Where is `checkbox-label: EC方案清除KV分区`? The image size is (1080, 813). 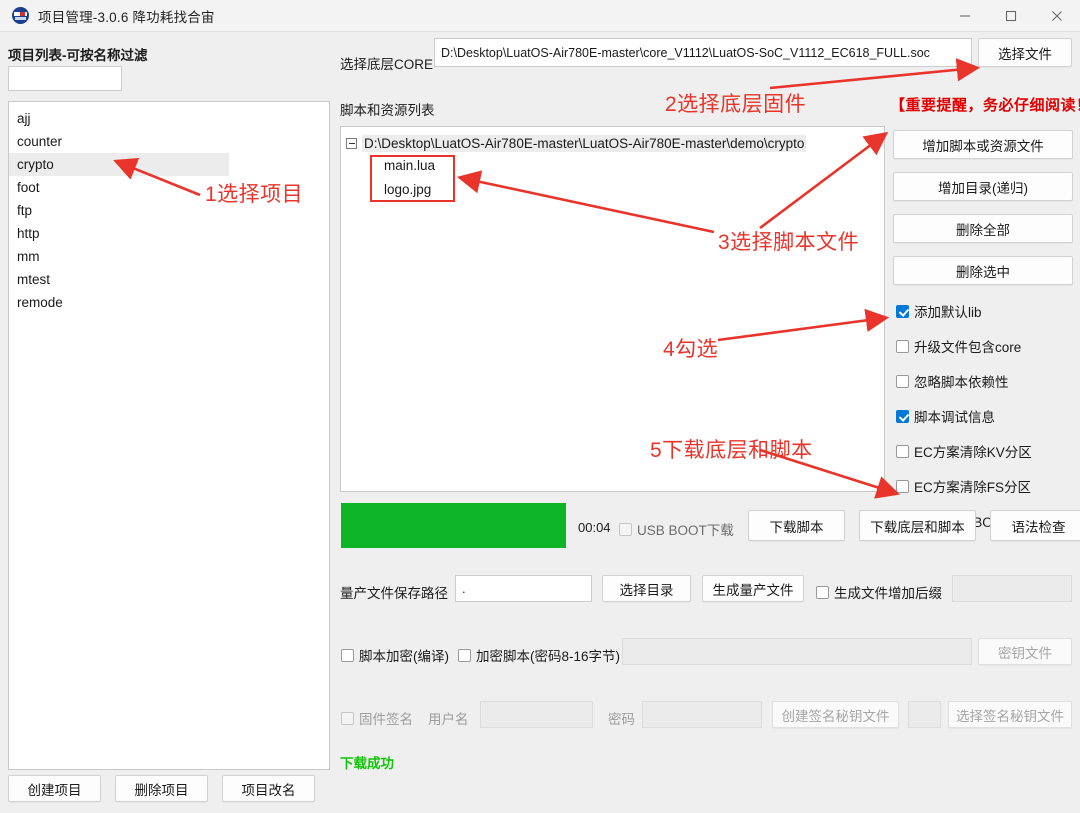 checkbox-label: EC方案清除KV分区 is located at coordinates (973, 452).